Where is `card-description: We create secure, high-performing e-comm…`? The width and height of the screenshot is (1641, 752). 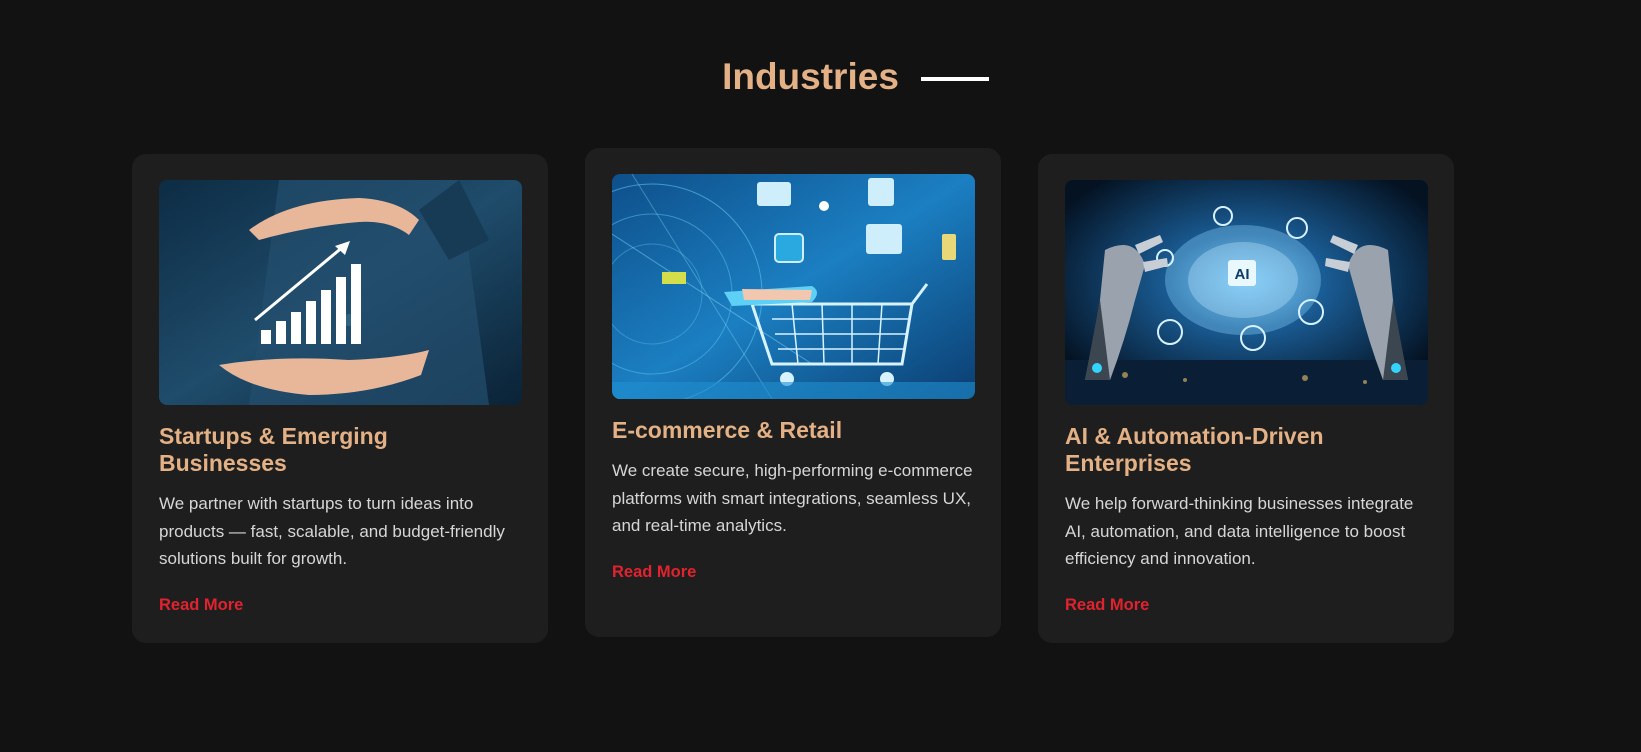
card-description: We create secure, high-performing e-comm… is located at coordinates (792, 498).